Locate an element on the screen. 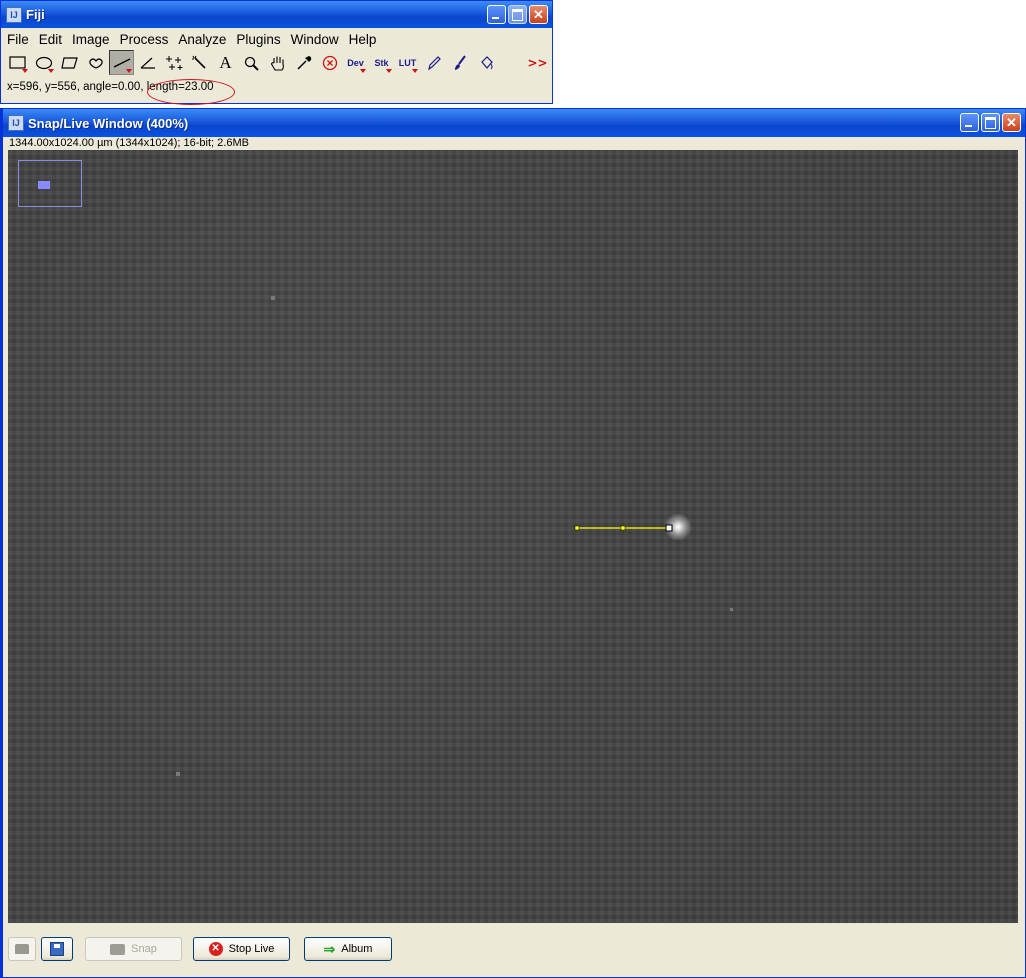 This screenshot has width=1026, height=978. eyedropper-icon is located at coordinates (303, 62).